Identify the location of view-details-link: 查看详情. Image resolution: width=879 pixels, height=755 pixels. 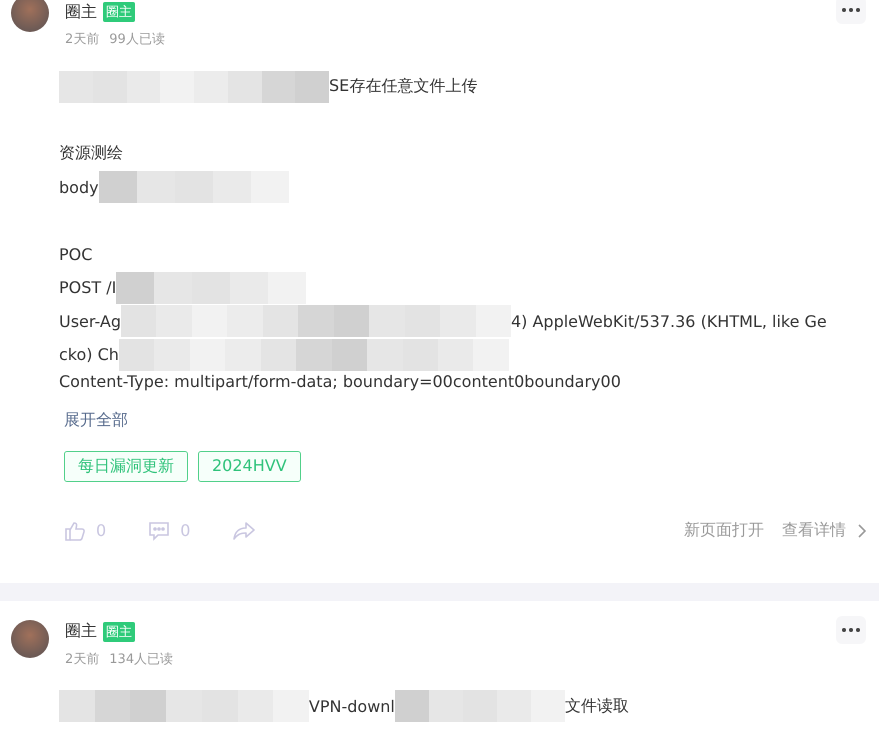
(814, 530).